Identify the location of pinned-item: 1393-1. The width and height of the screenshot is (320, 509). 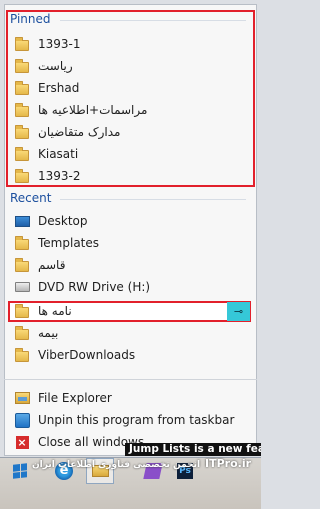
(129, 44).